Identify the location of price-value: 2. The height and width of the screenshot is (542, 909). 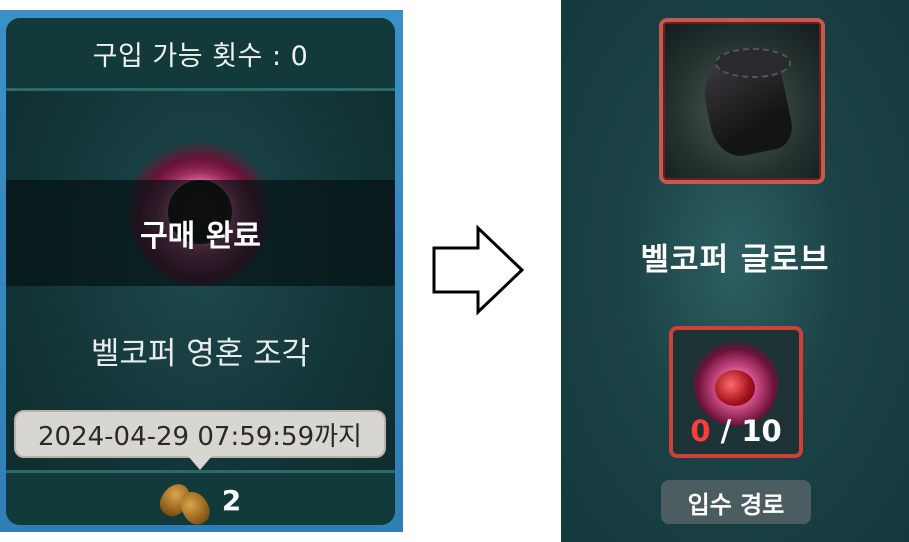
(231, 500).